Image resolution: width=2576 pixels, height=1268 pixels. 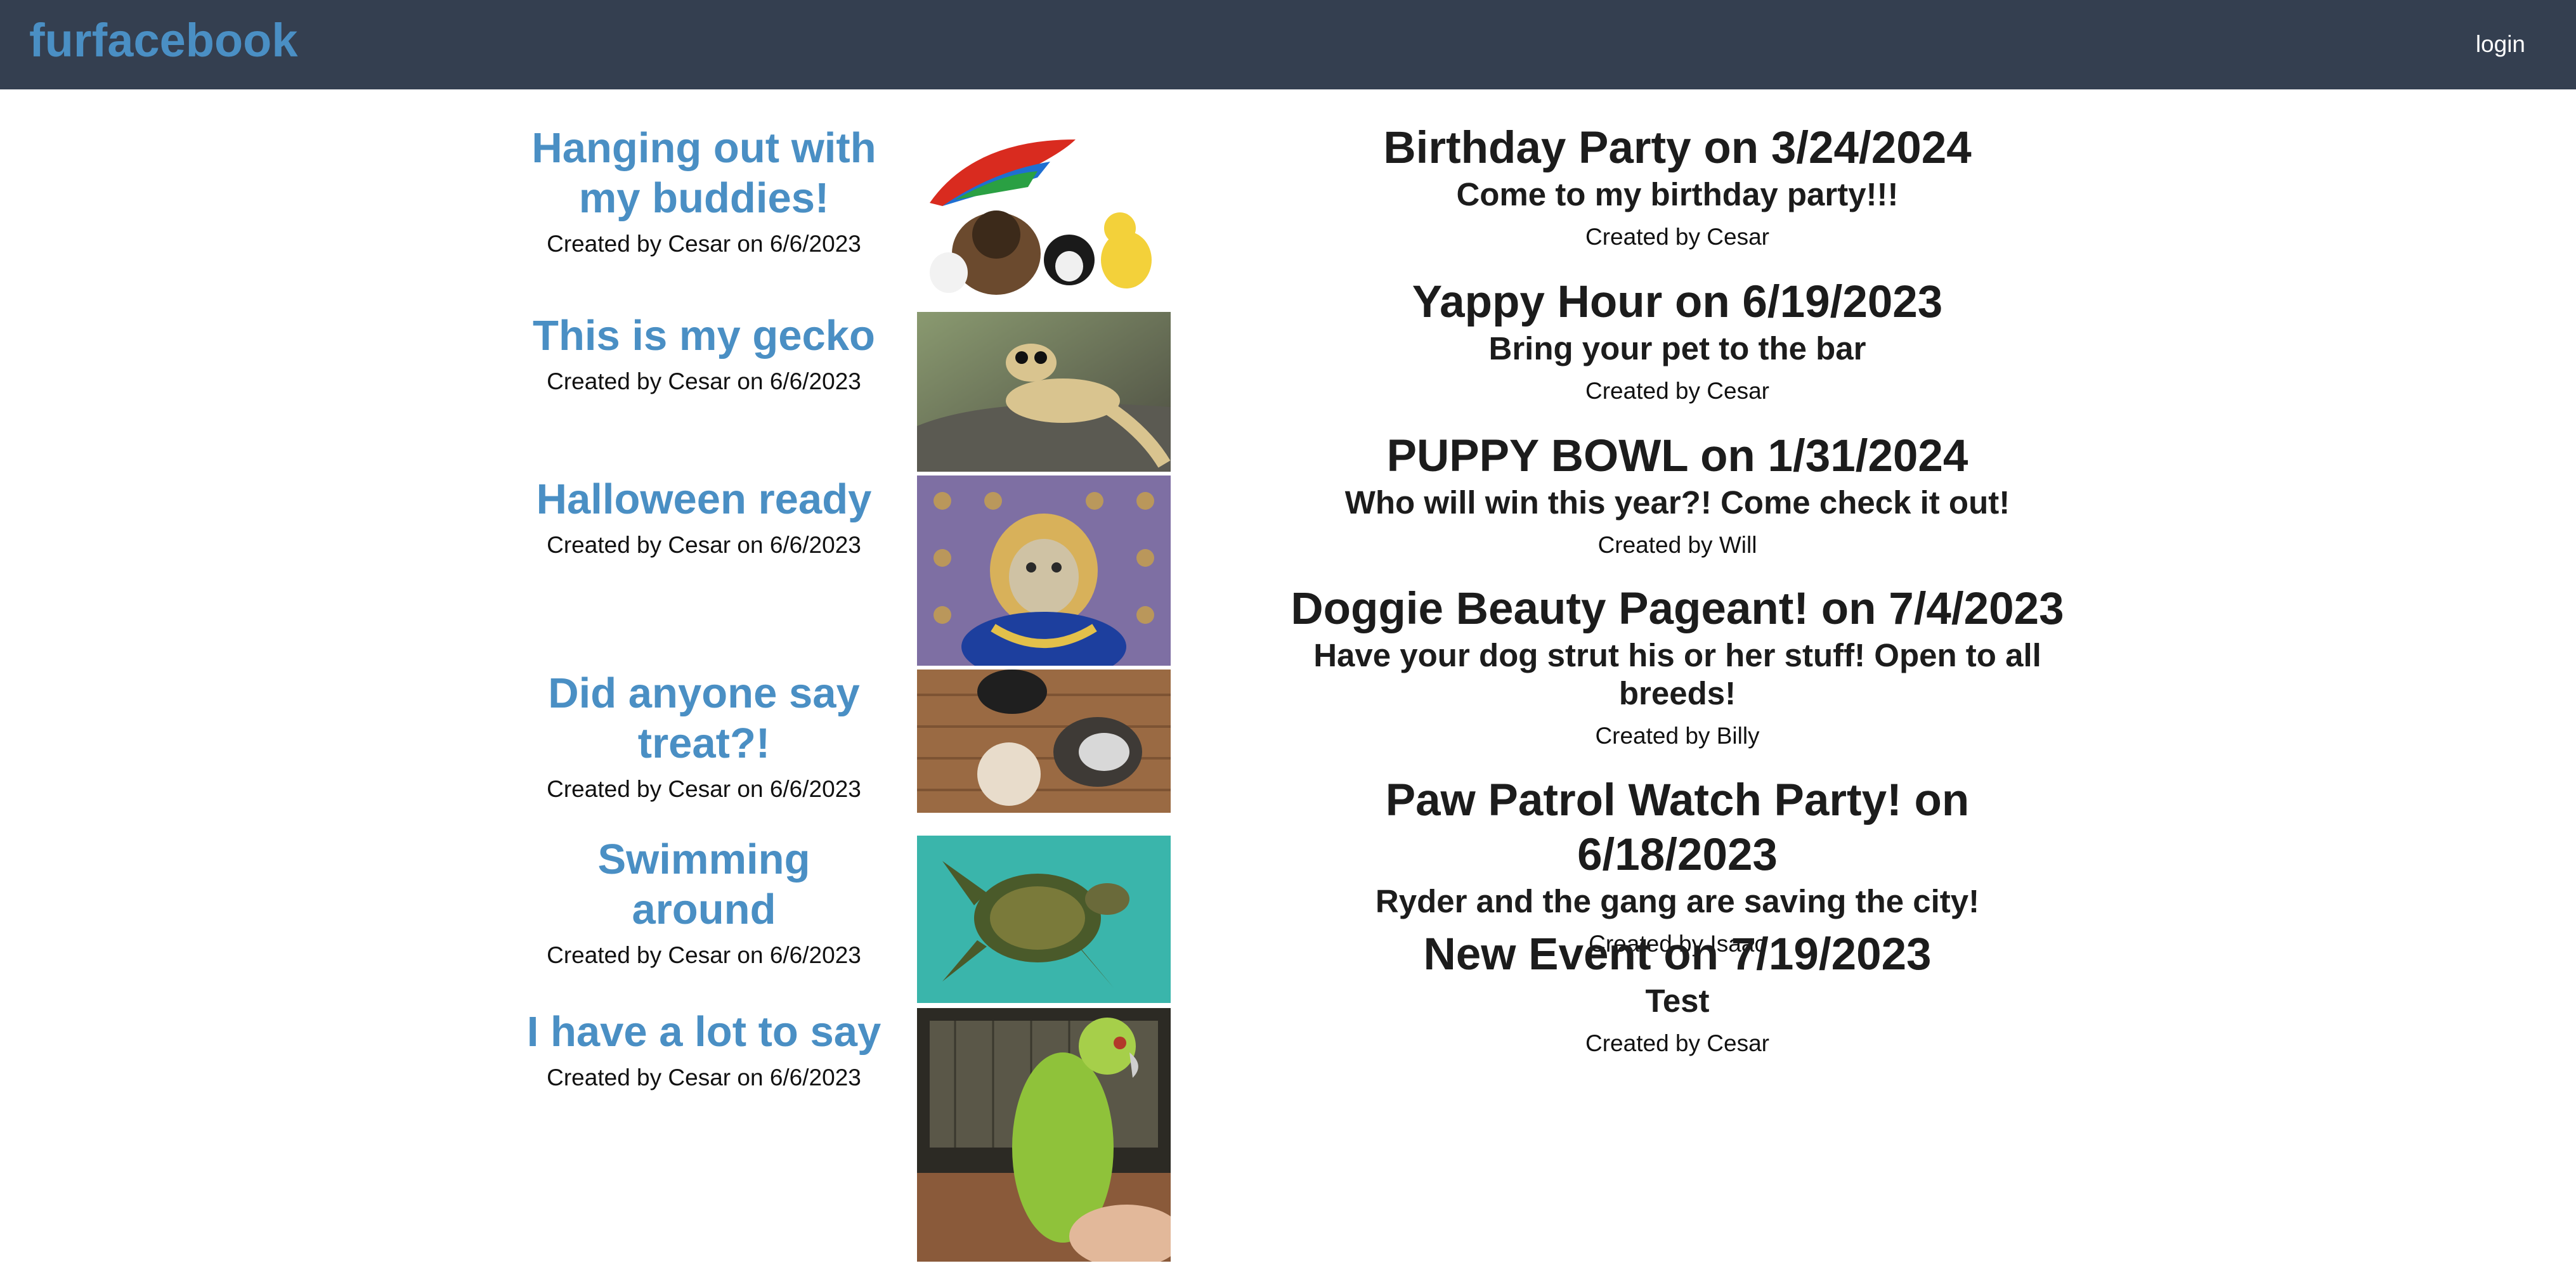 I want to click on event-description: Bring your pet to the bar, so click(x=1677, y=348).